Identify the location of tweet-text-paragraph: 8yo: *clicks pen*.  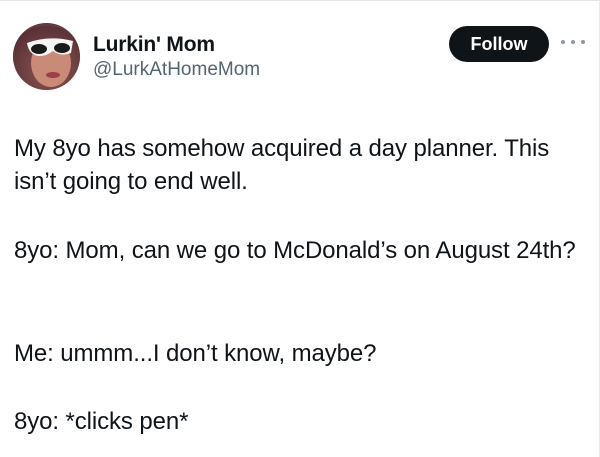
(101, 421).